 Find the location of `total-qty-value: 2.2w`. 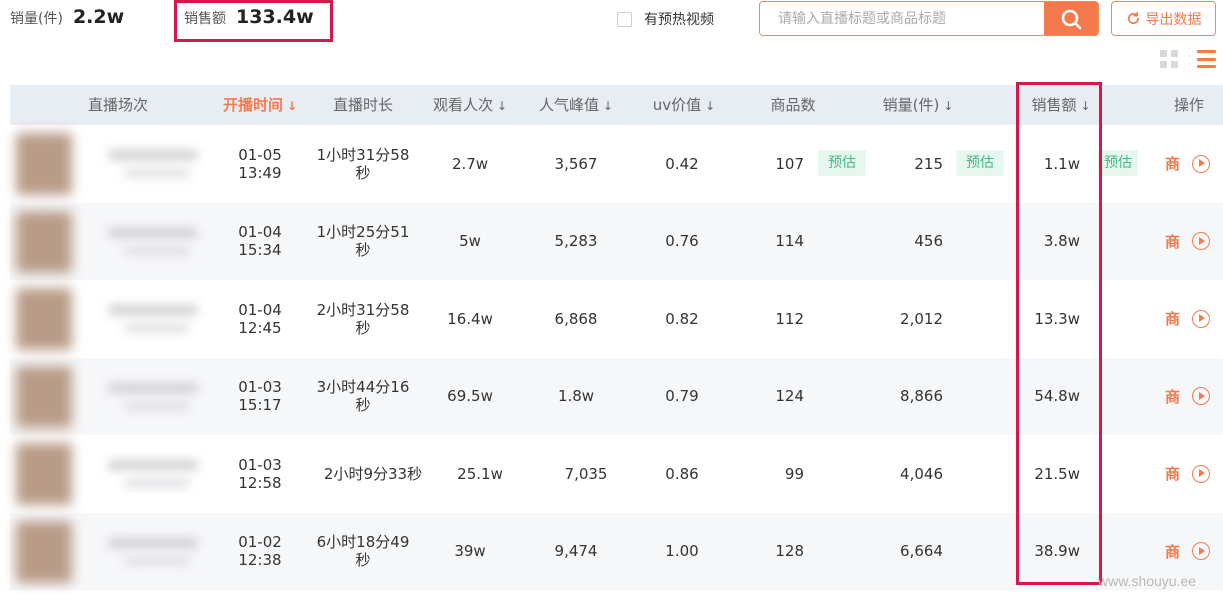

total-qty-value: 2.2w is located at coordinates (98, 17).